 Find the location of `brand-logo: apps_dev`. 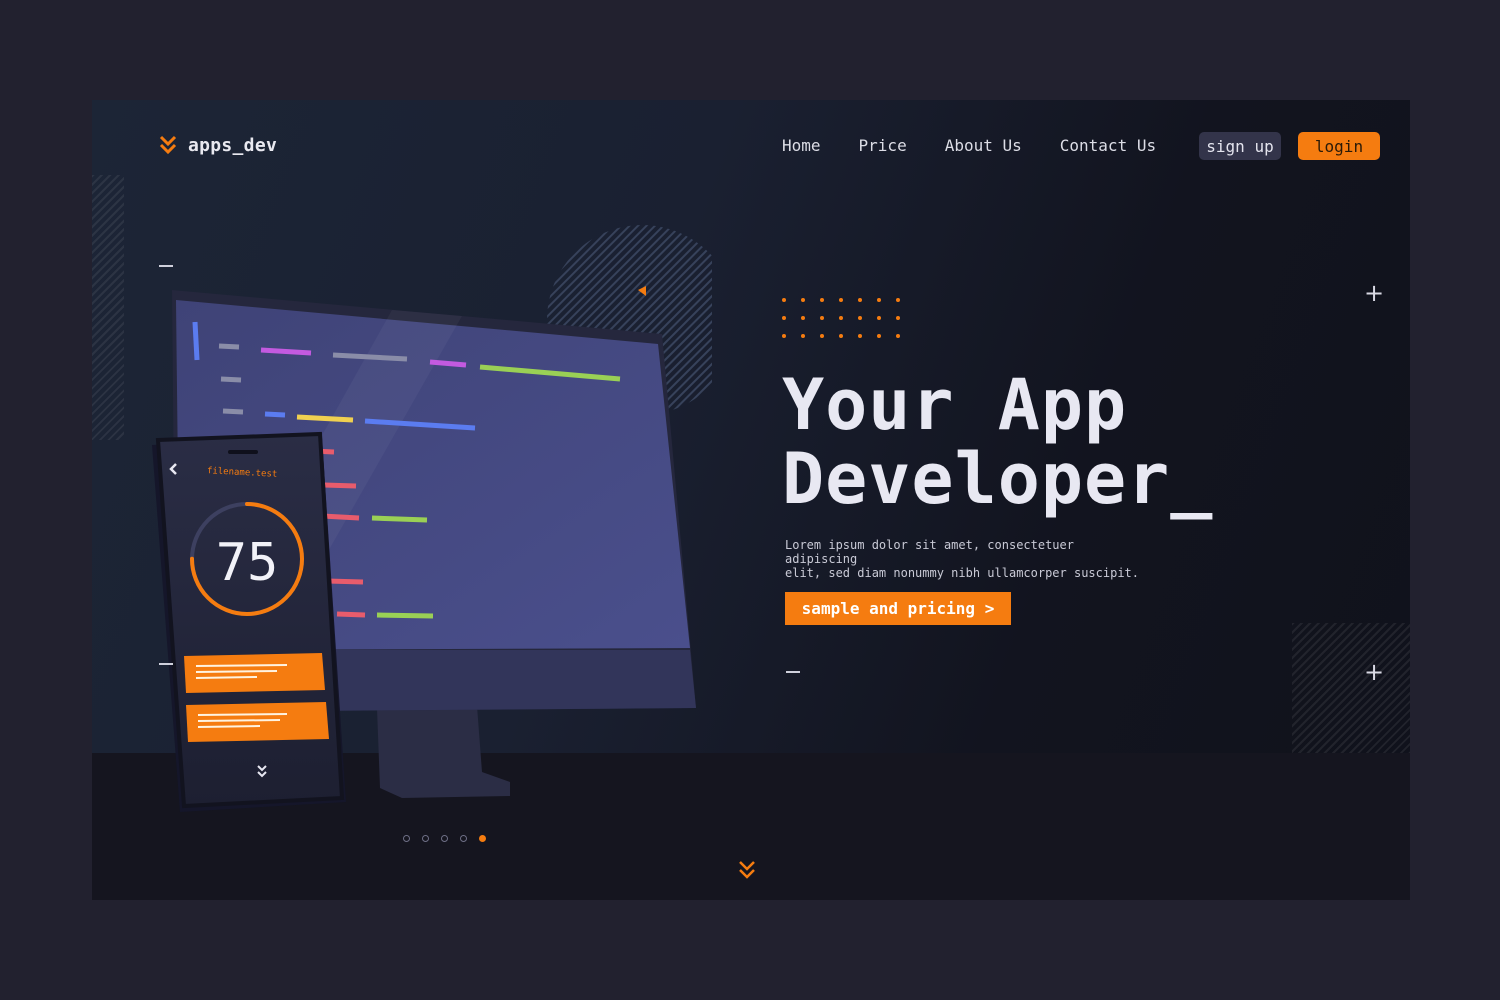

brand-logo: apps_dev is located at coordinates (217, 145).